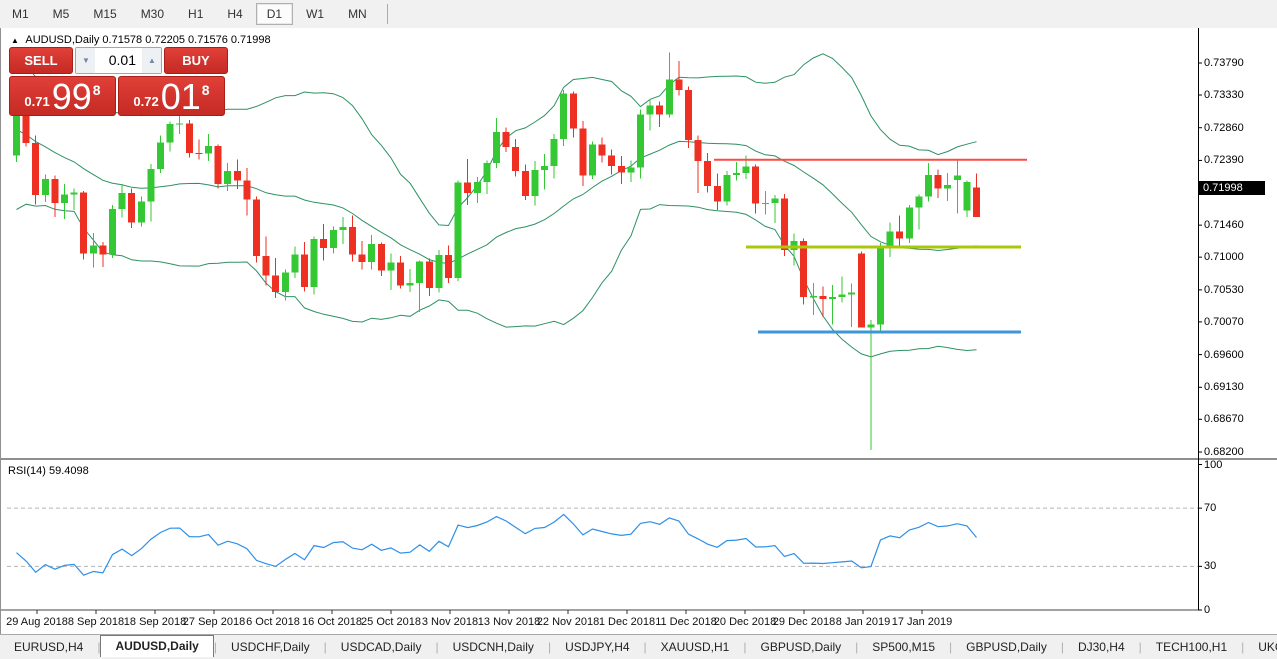  Describe the element at coordinates (146, 101) in the screenshot. I see `ask-price-prefix: 0.72` at that location.